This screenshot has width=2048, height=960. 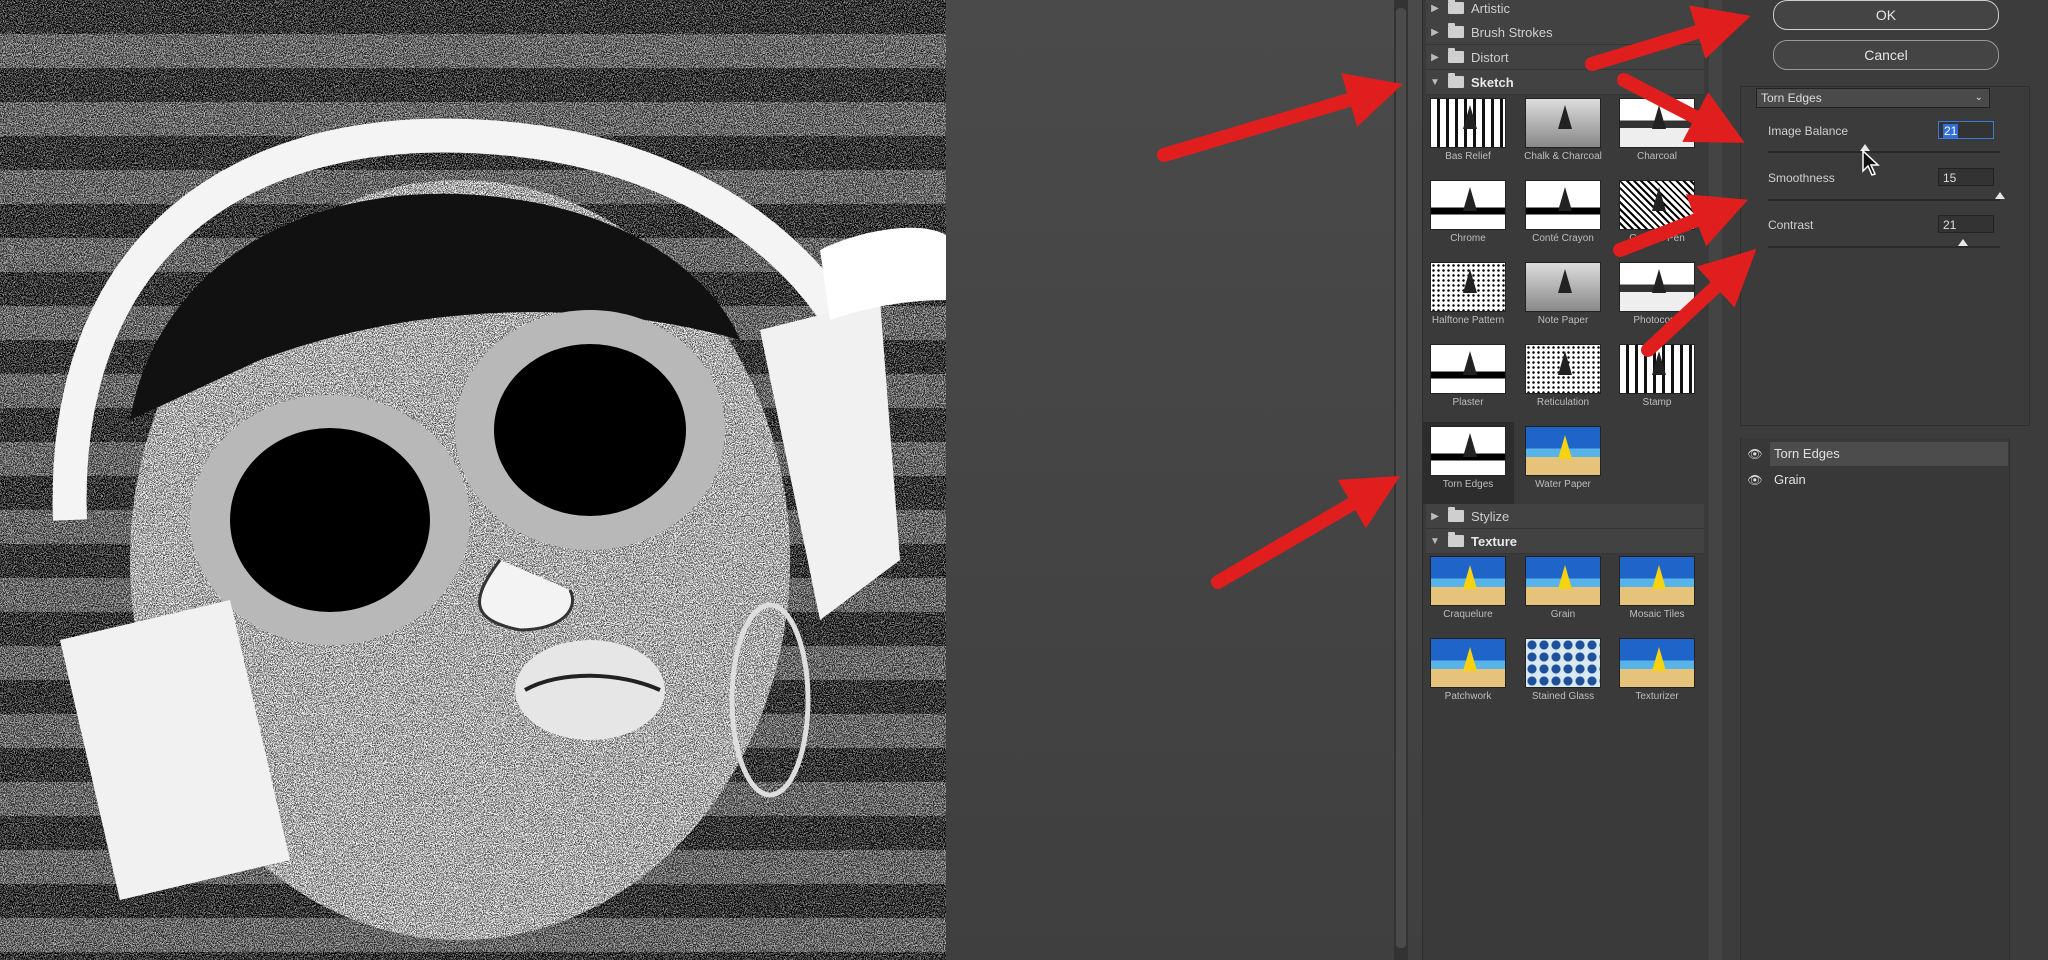 What do you see at coordinates (1468, 156) in the screenshot?
I see `thumb-label: Bas Relief` at bounding box center [1468, 156].